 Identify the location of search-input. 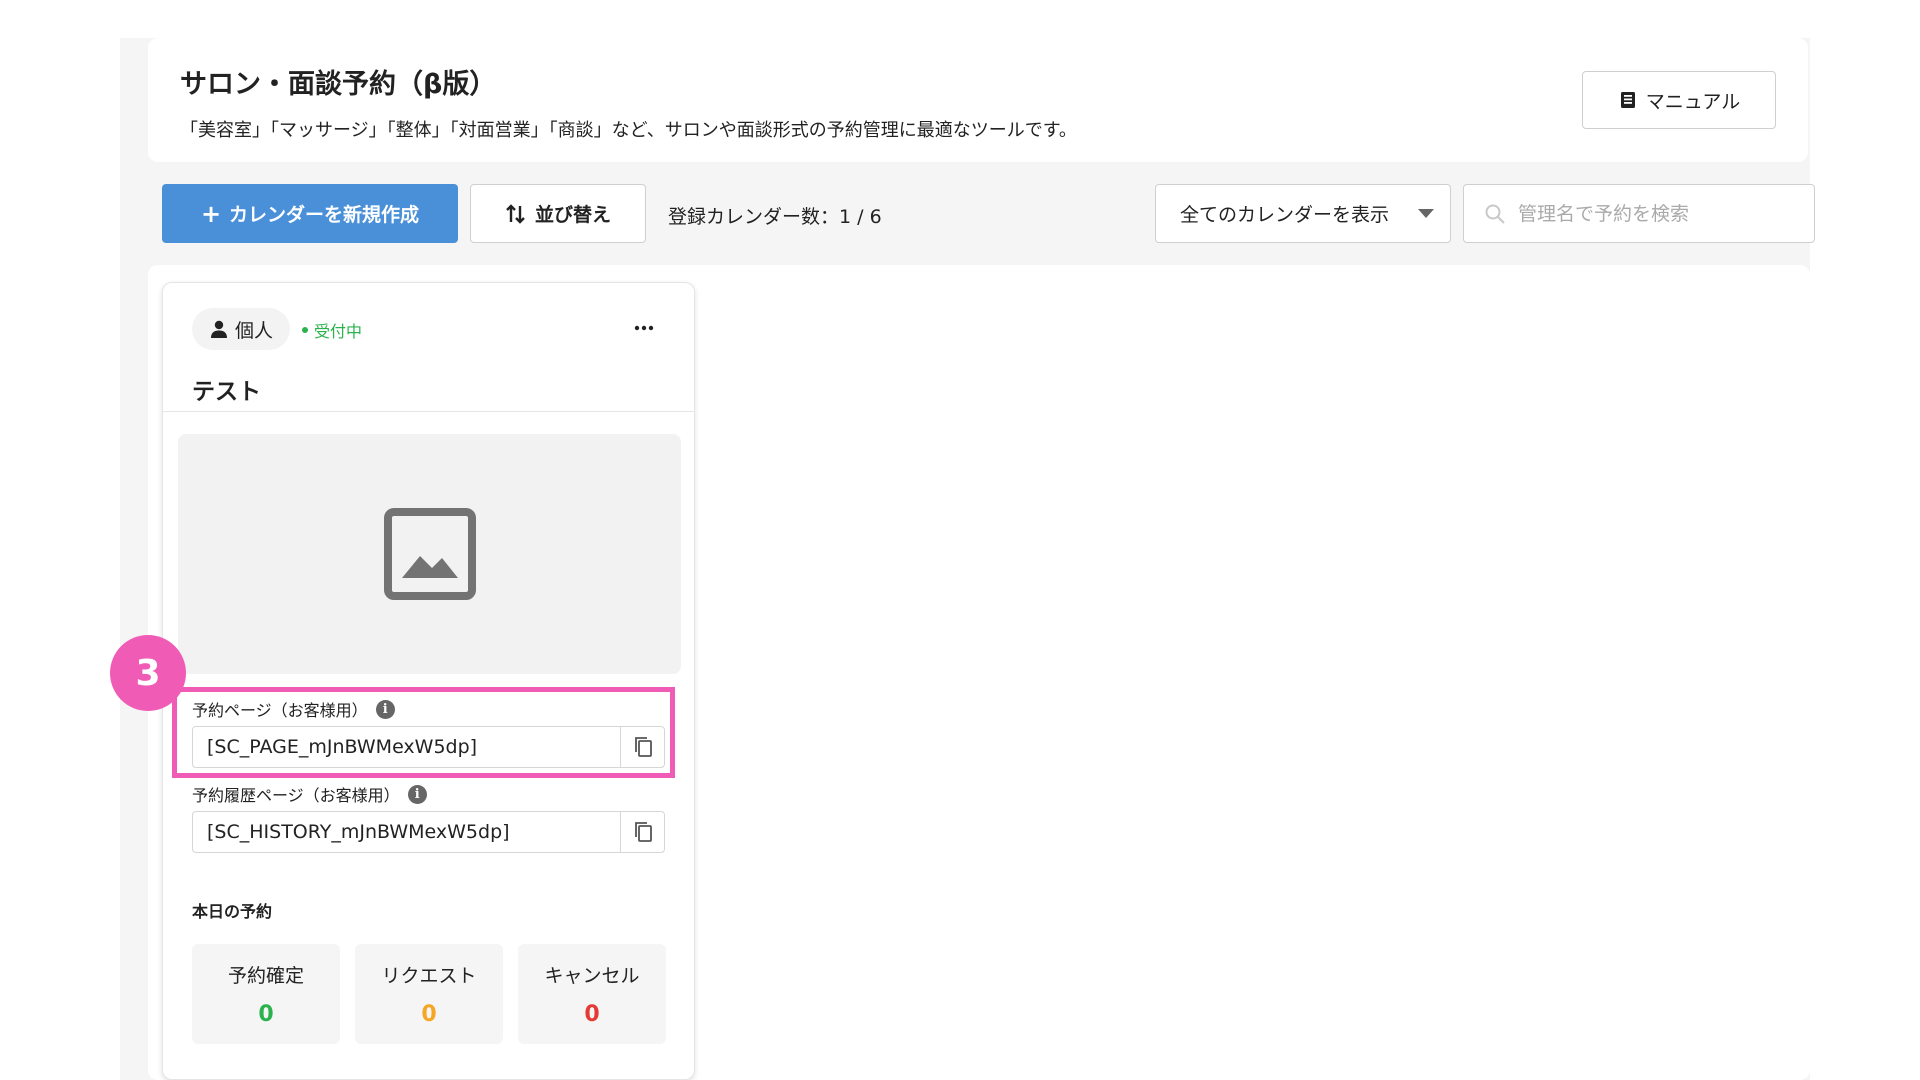
(1653, 213).